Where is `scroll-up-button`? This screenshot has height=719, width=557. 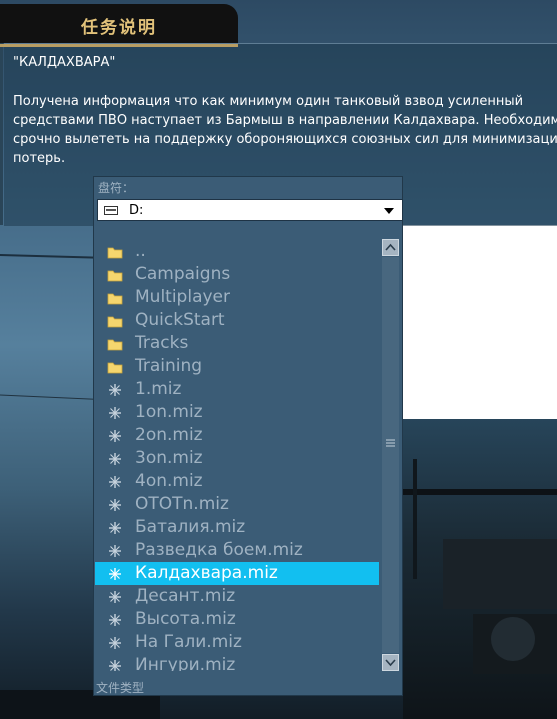
scroll-up-button is located at coordinates (390, 247).